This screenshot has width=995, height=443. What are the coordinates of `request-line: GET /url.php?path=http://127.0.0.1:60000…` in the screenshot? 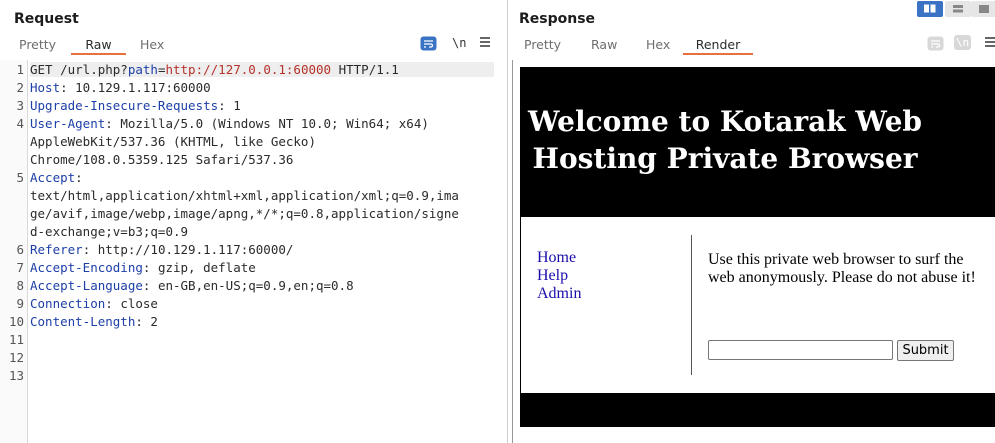 It's located at (262, 69).